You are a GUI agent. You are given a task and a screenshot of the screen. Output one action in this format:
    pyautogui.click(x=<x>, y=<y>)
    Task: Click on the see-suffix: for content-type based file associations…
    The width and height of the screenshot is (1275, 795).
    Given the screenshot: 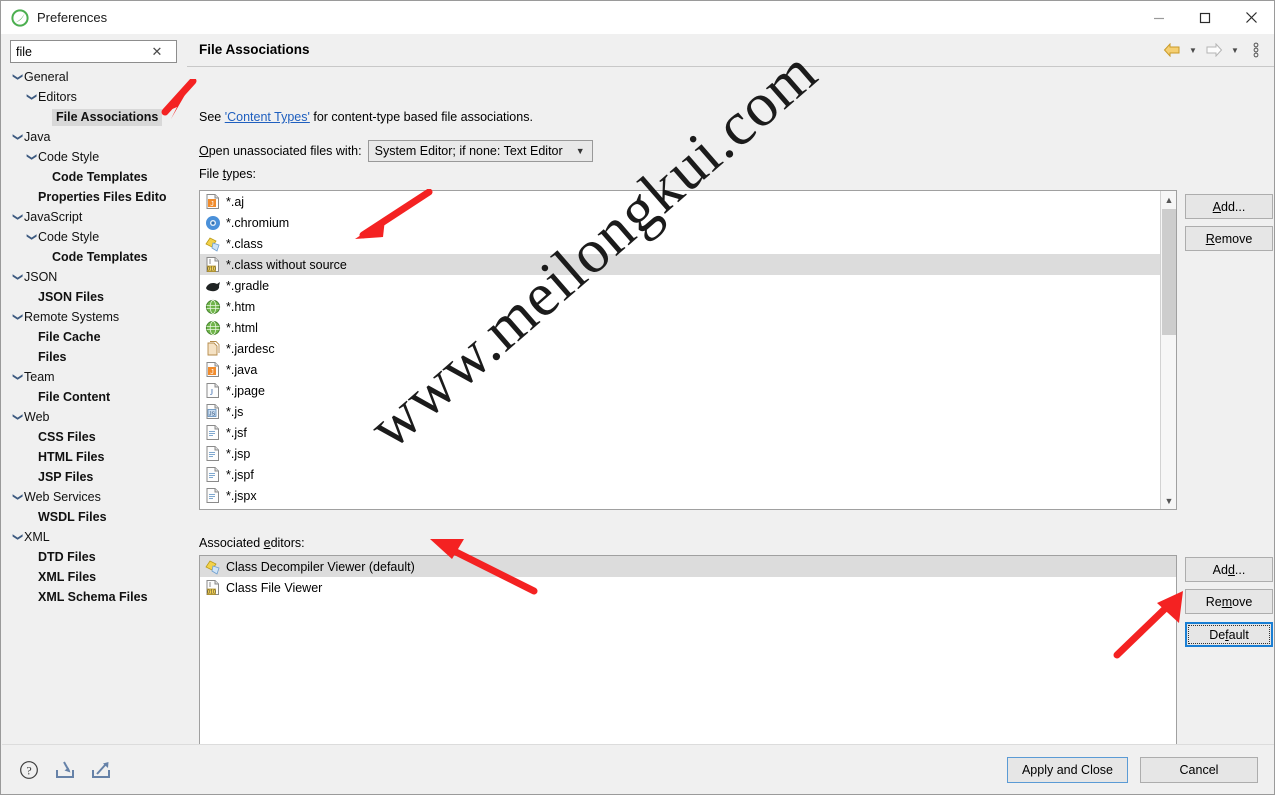 What is the action you would take?
    pyautogui.click(x=421, y=117)
    